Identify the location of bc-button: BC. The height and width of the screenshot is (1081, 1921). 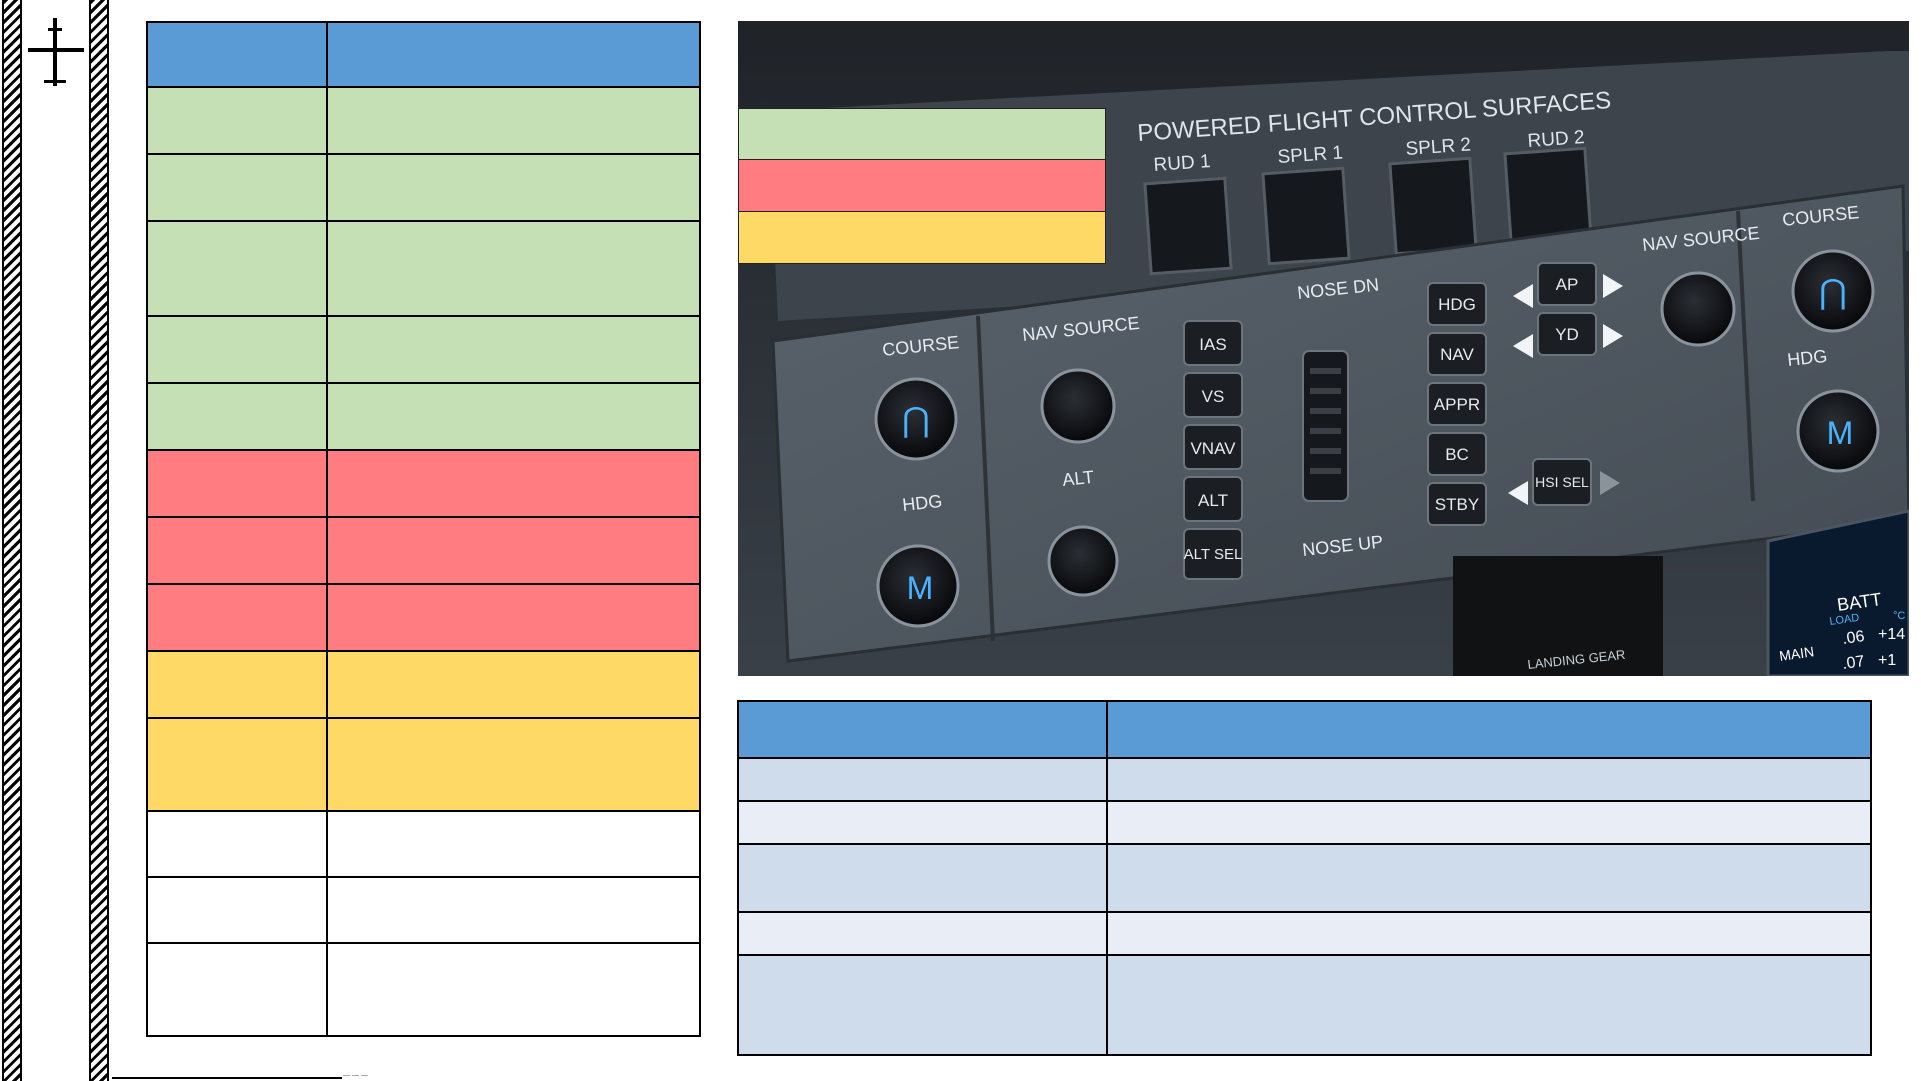
(1457, 454).